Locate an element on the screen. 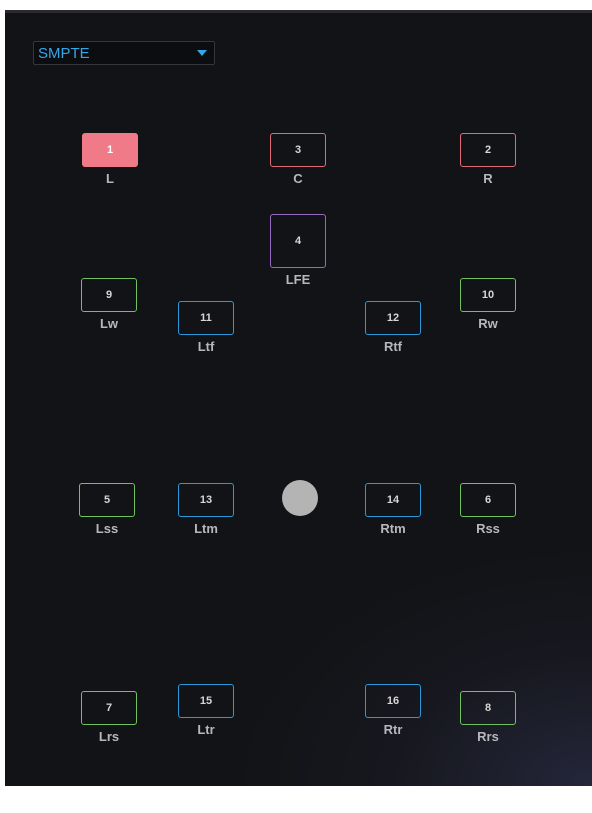  speaker-lrs: 7 Lrs is located at coordinates (109, 717).